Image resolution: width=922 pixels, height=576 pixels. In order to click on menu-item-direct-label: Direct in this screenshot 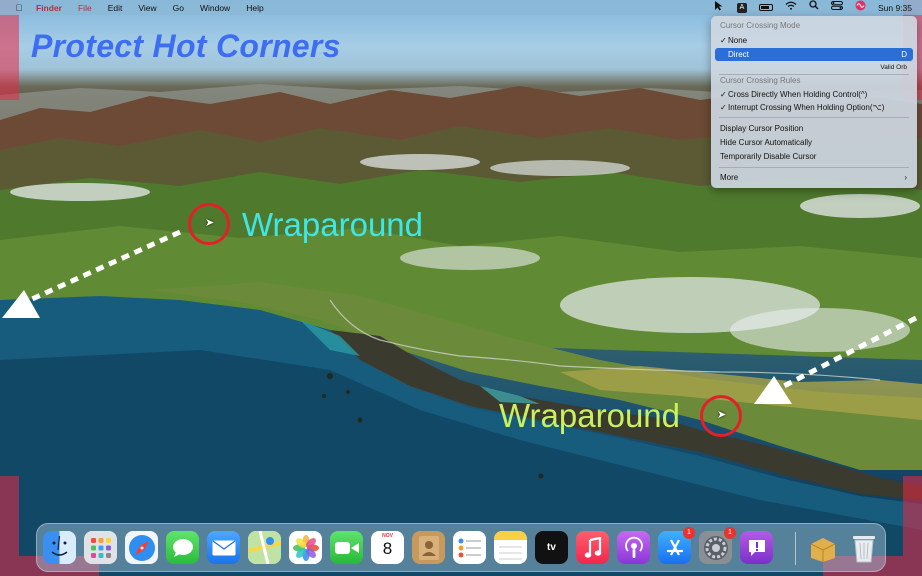, I will do `click(738, 54)`.